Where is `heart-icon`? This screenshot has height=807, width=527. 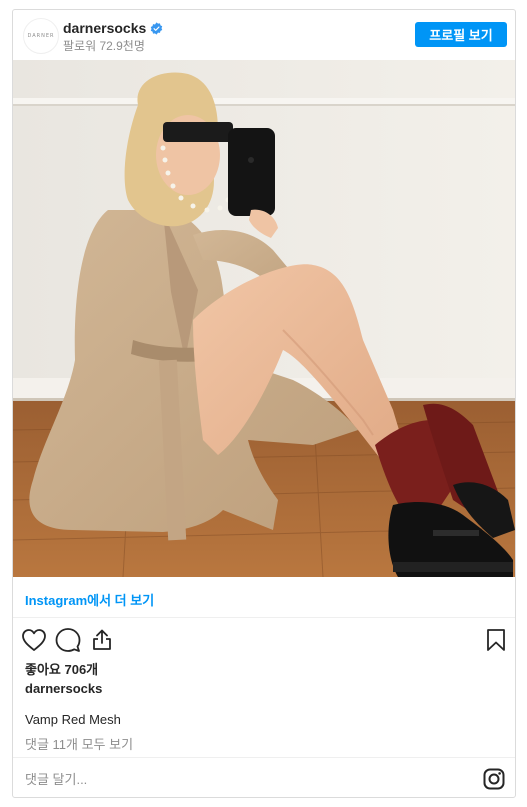
heart-icon is located at coordinates (34, 640).